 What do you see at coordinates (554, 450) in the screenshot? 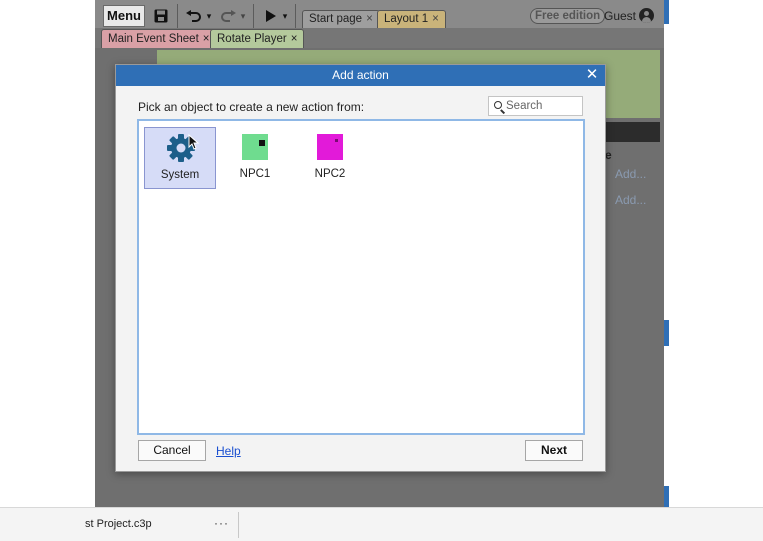
I see `next-button: Next` at bounding box center [554, 450].